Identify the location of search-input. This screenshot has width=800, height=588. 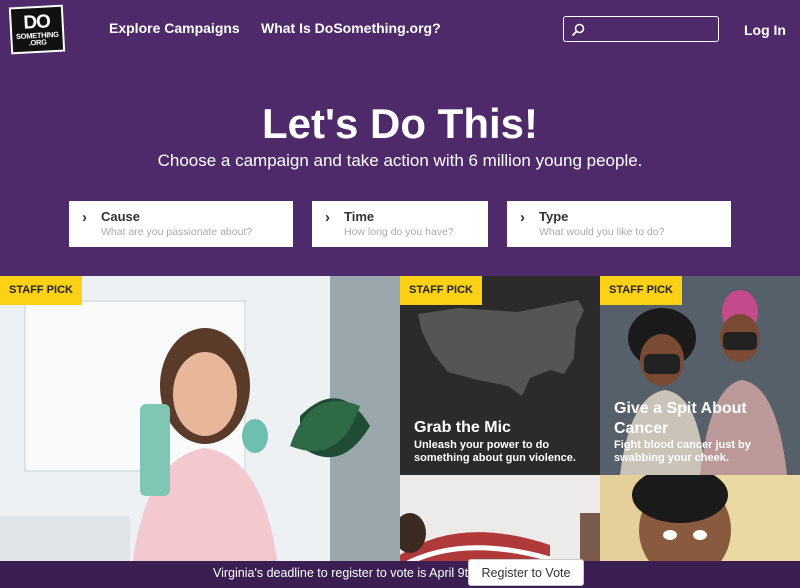
(651, 29).